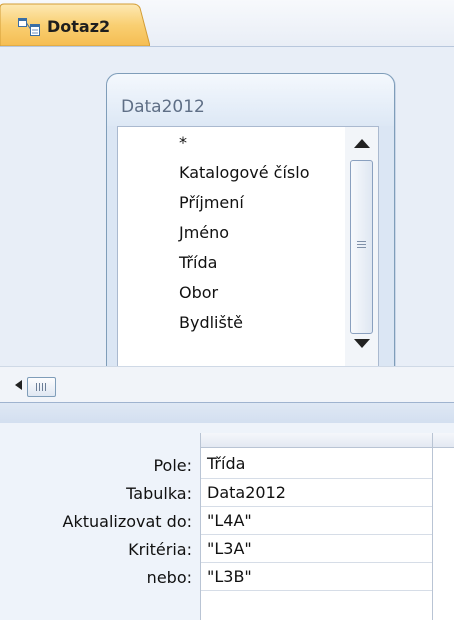 The image size is (454, 620). What do you see at coordinates (227, 384) in the screenshot?
I see `design-pane-horizontal-scrollbar` at bounding box center [227, 384].